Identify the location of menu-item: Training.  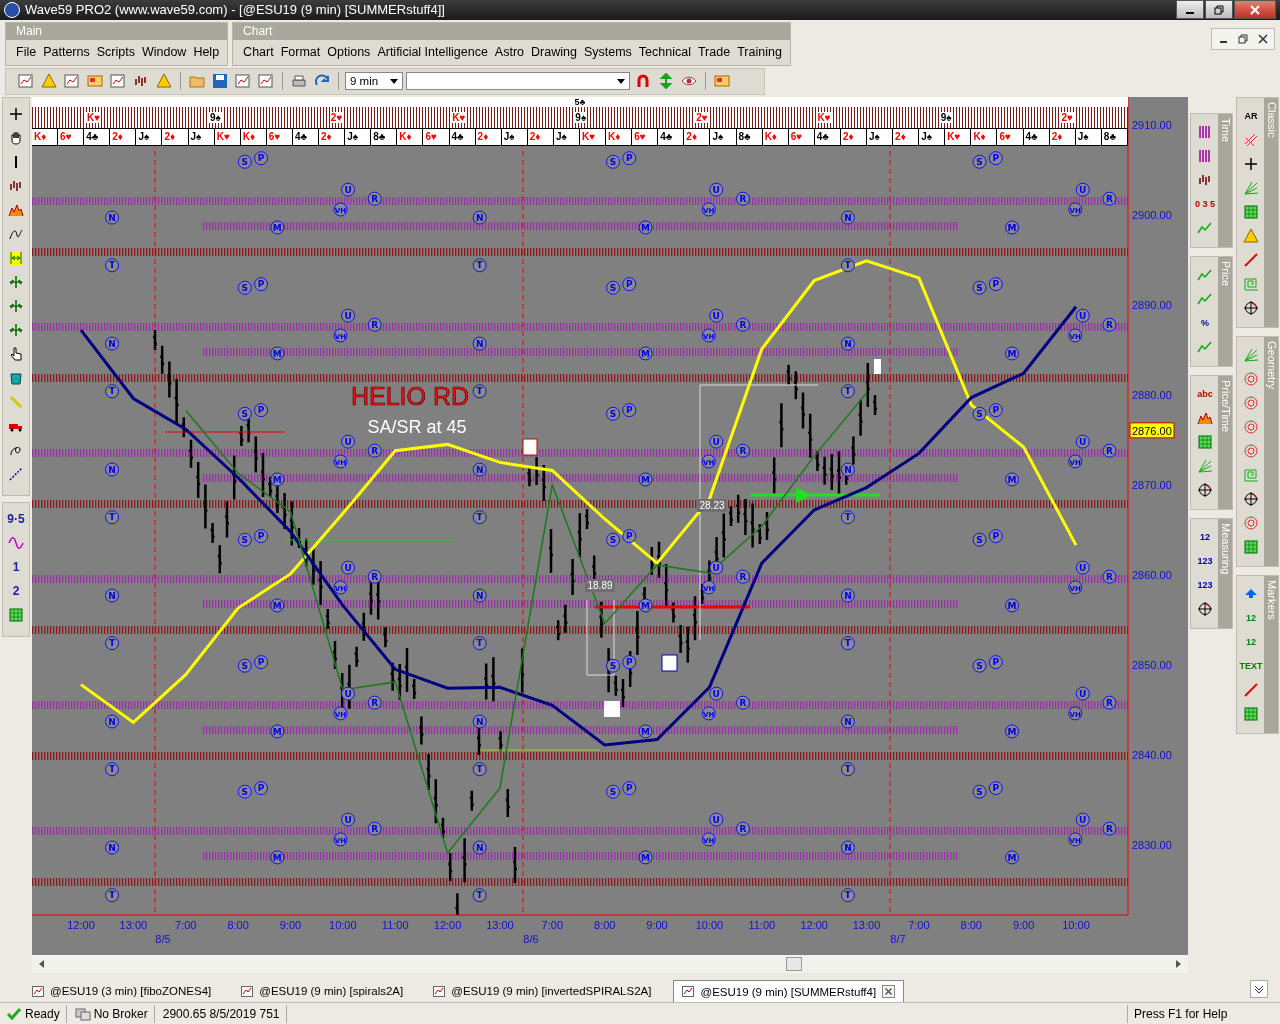
(759, 52).